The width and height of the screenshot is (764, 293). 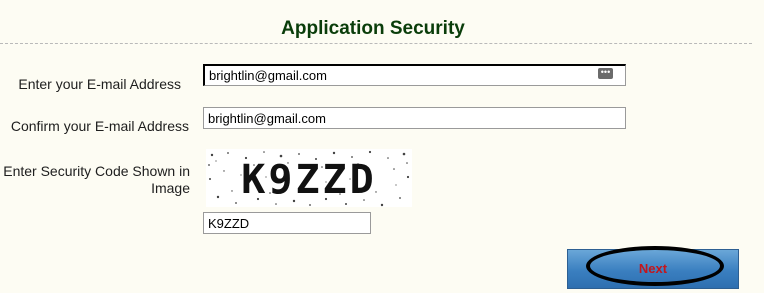 I want to click on password-manager-icon: •••, so click(x=605, y=73).